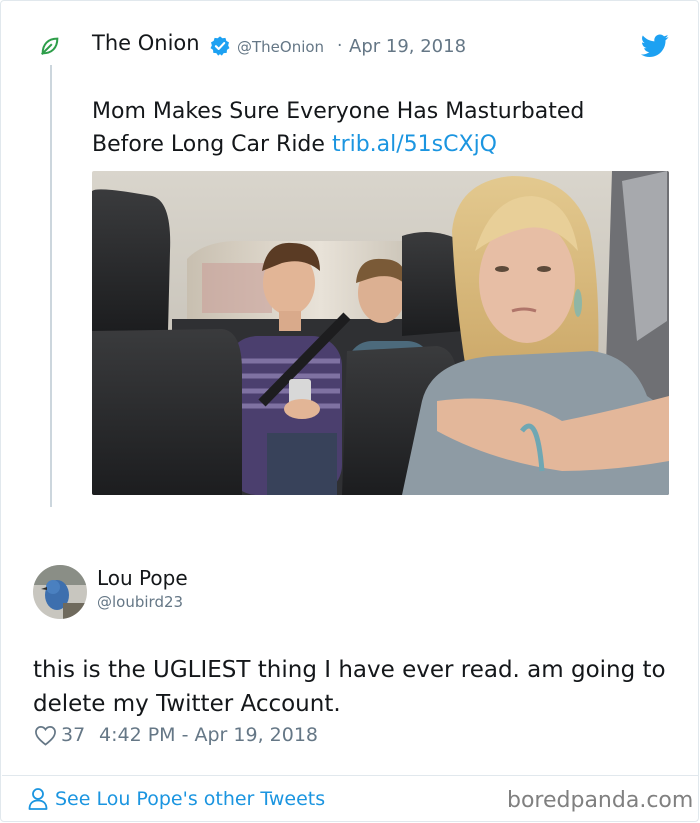 This screenshot has height=823, width=700. Describe the element at coordinates (140, 602) in the screenshot. I see `reply-author-handle: @loubird23` at that location.